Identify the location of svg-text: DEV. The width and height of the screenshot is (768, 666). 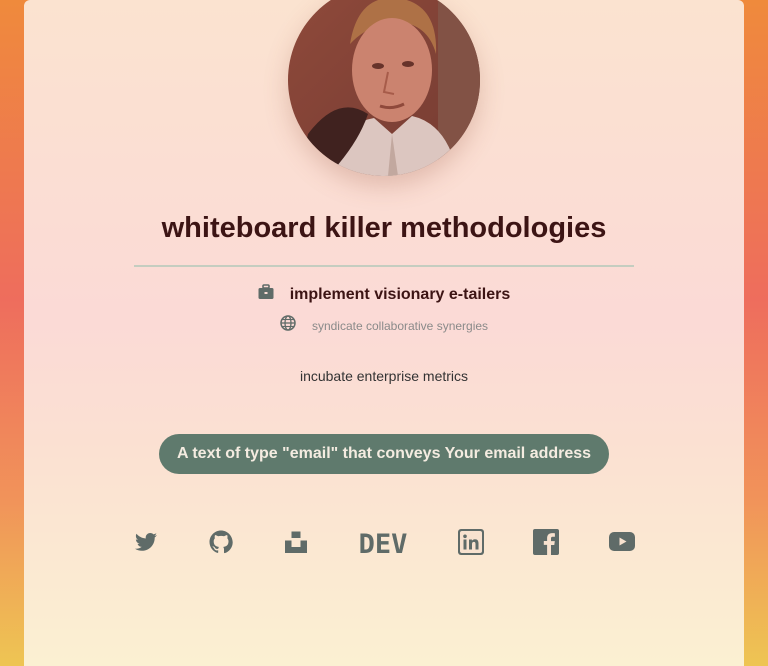
(383, 542).